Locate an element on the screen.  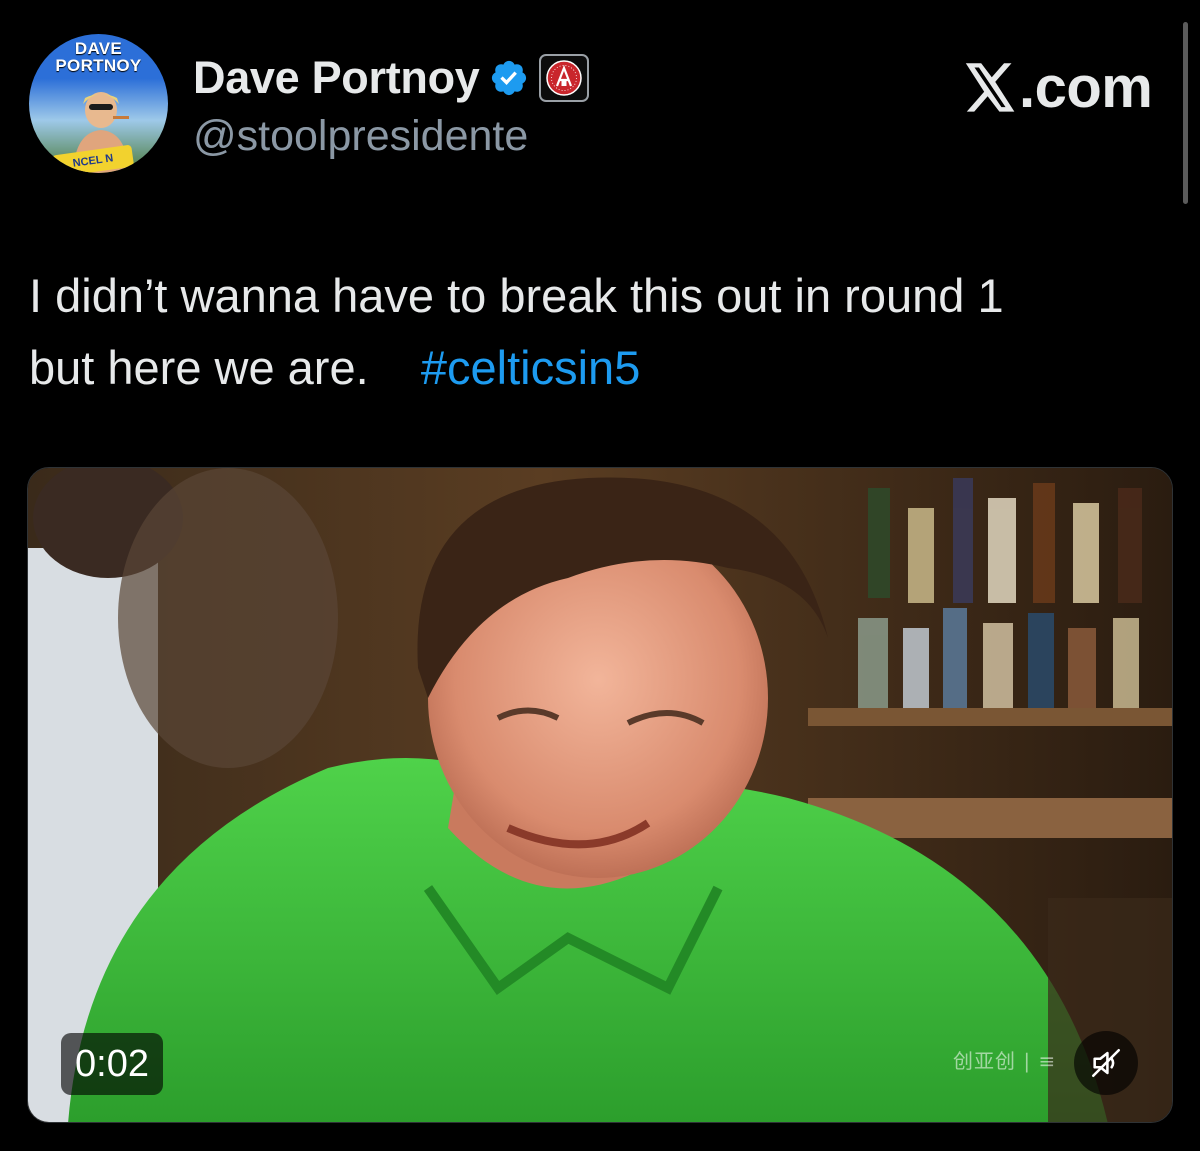
x-logo-icon is located at coordinates (990, 87).